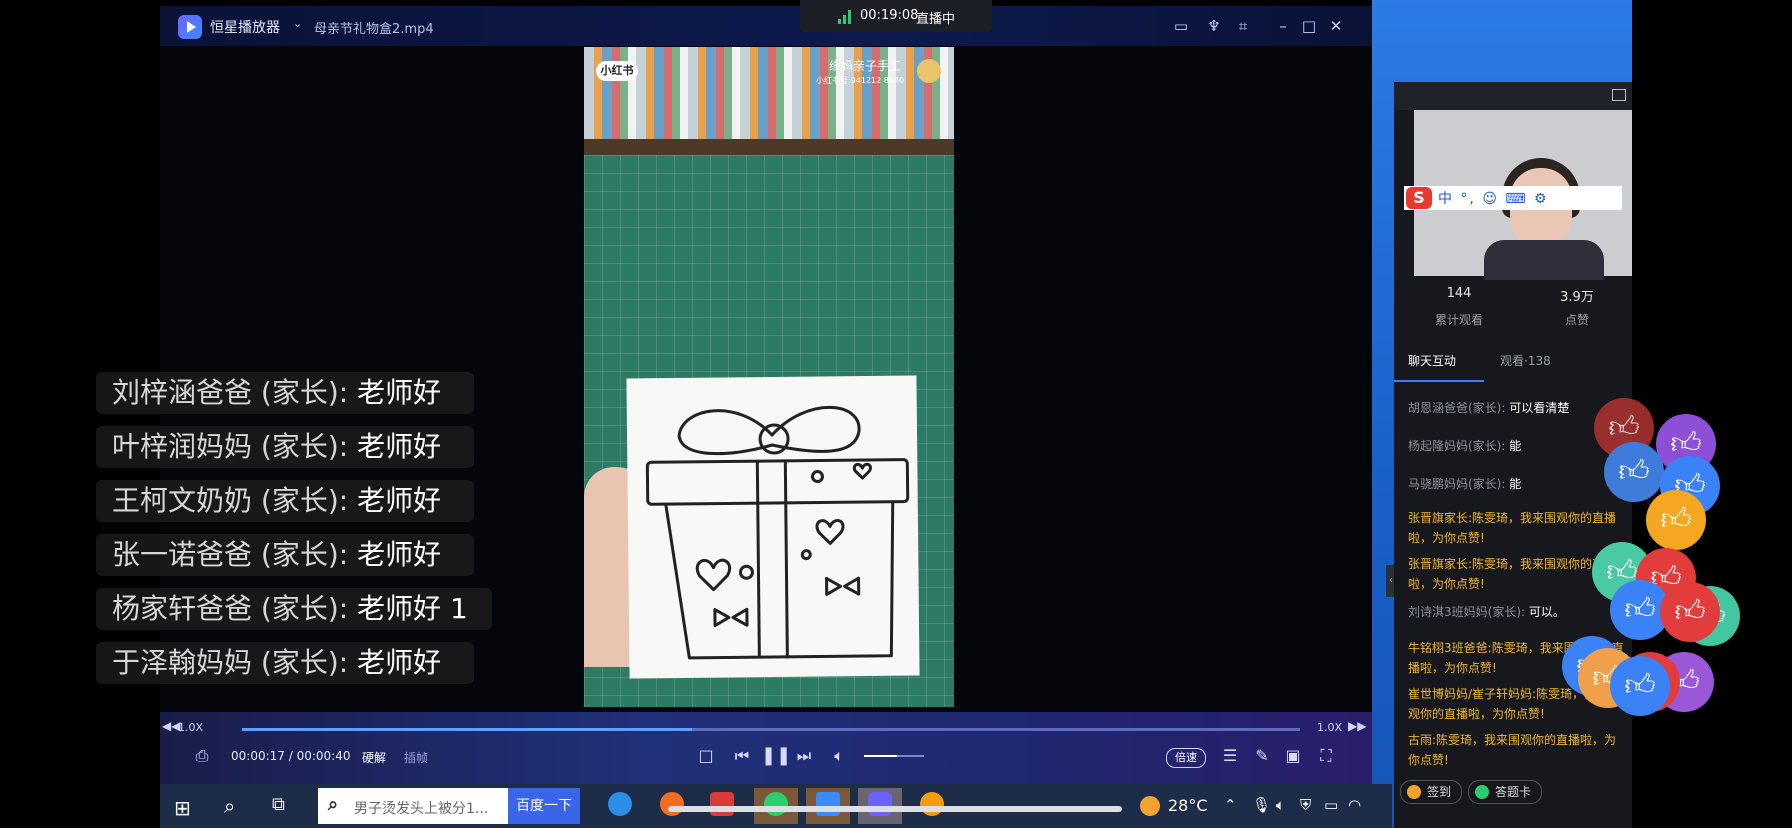 Image resolution: width=1792 pixels, height=828 pixels. I want to click on view-count-label: 累计观看, so click(1458, 320).